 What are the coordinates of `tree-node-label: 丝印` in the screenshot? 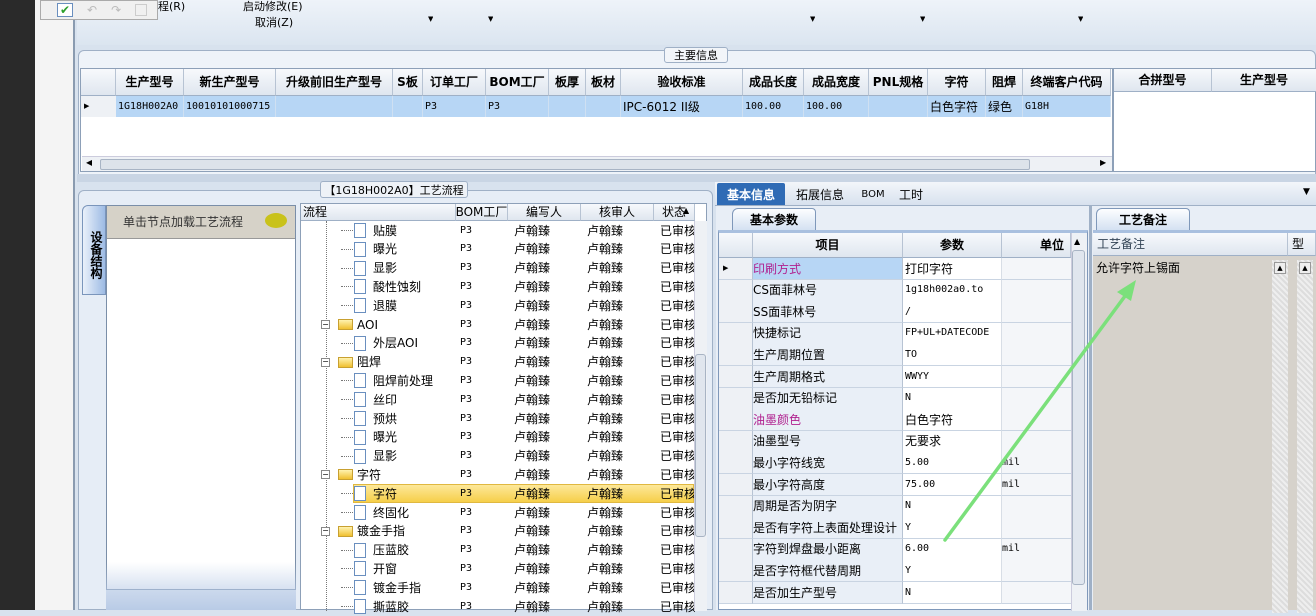 It's located at (385, 399).